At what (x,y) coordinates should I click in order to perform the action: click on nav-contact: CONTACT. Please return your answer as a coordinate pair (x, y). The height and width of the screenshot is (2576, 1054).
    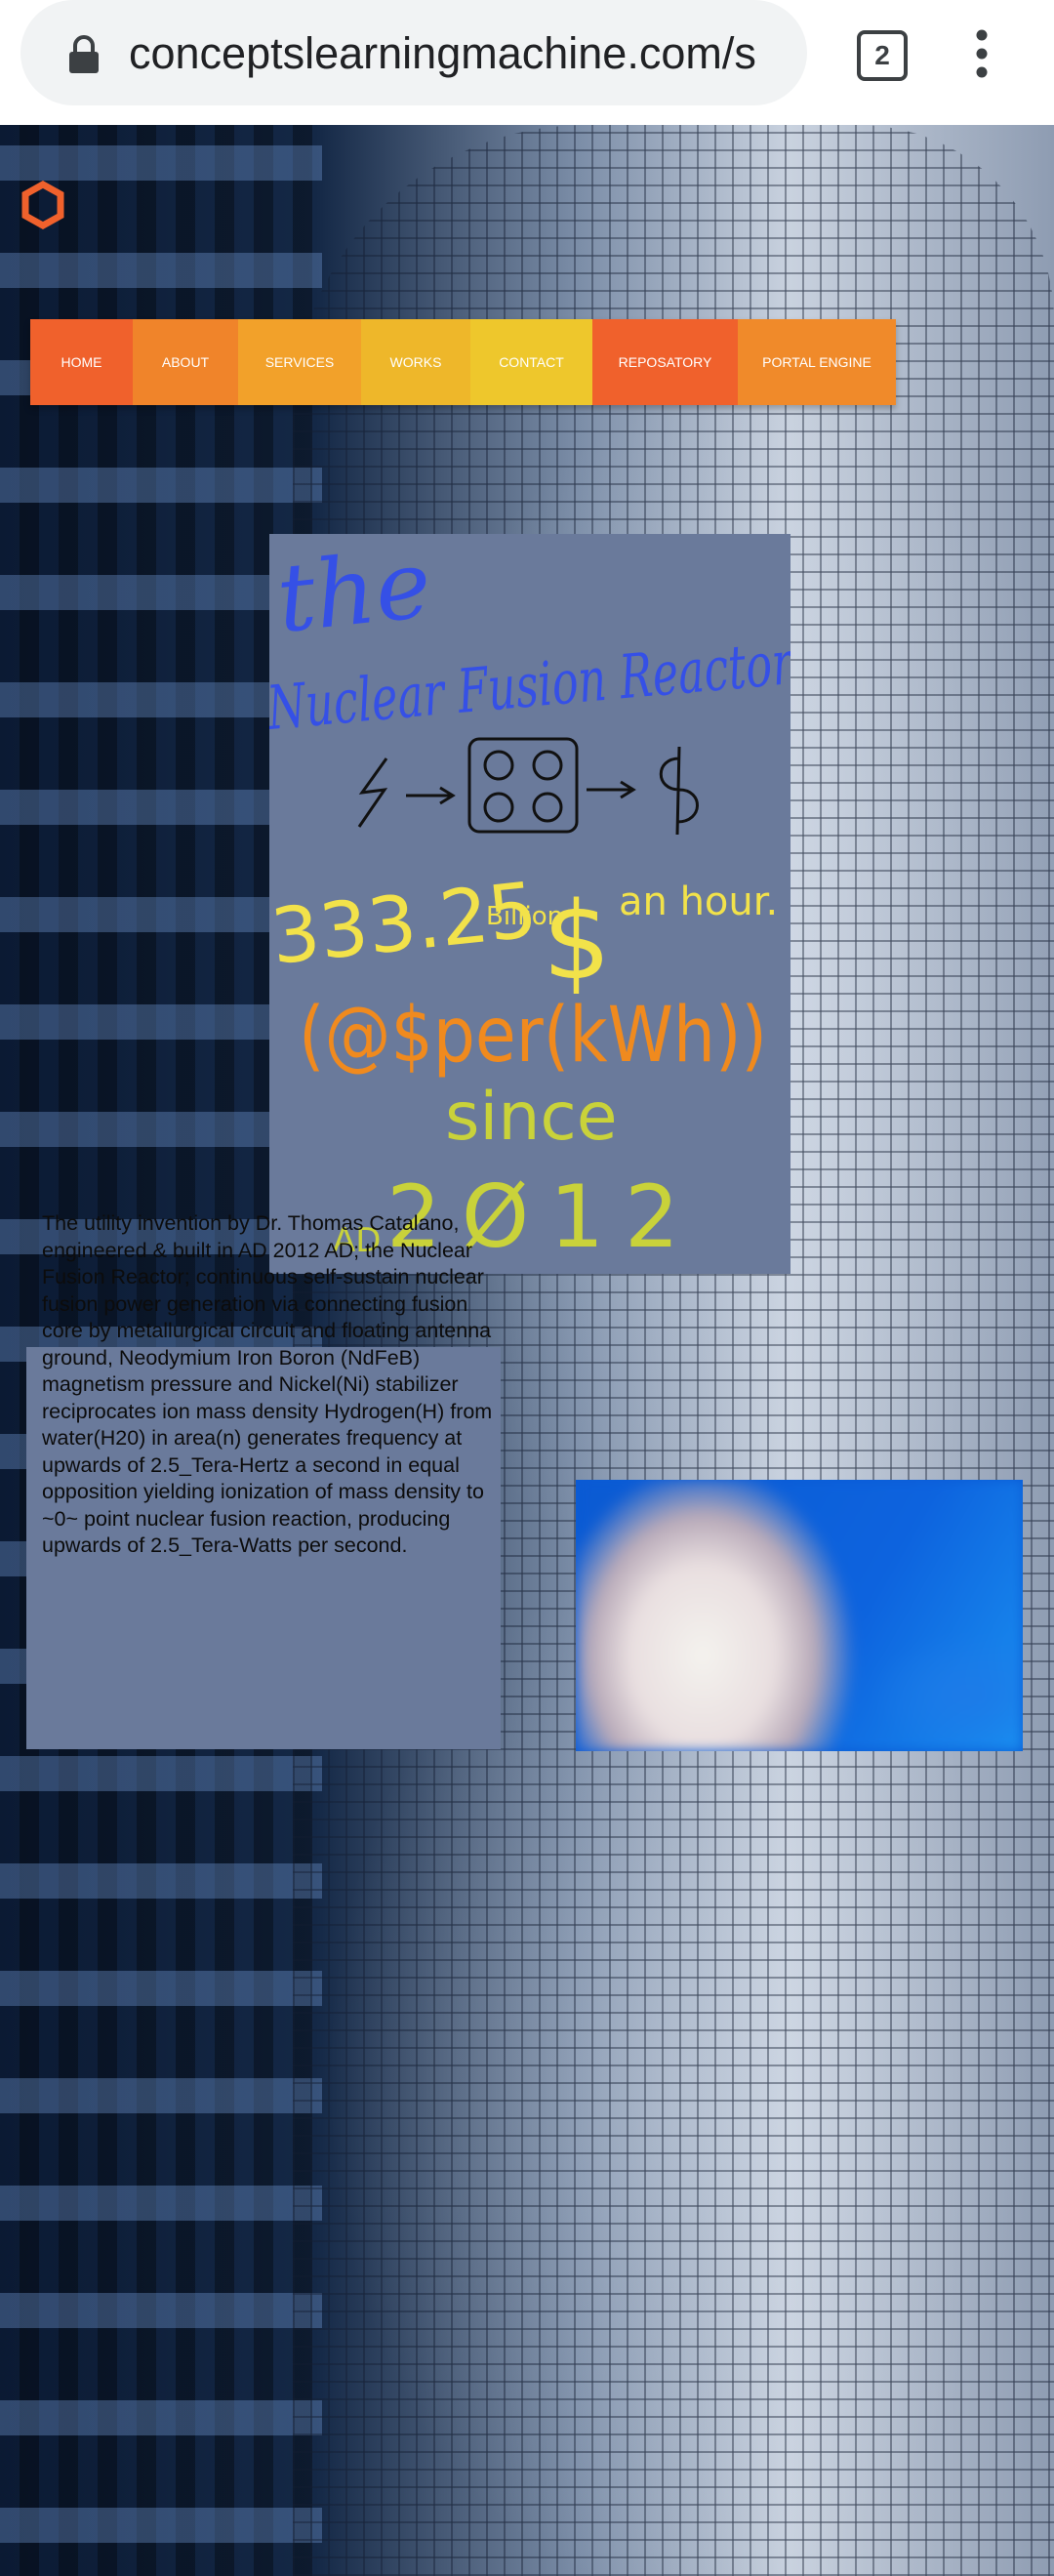
    Looking at the image, I should click on (531, 362).